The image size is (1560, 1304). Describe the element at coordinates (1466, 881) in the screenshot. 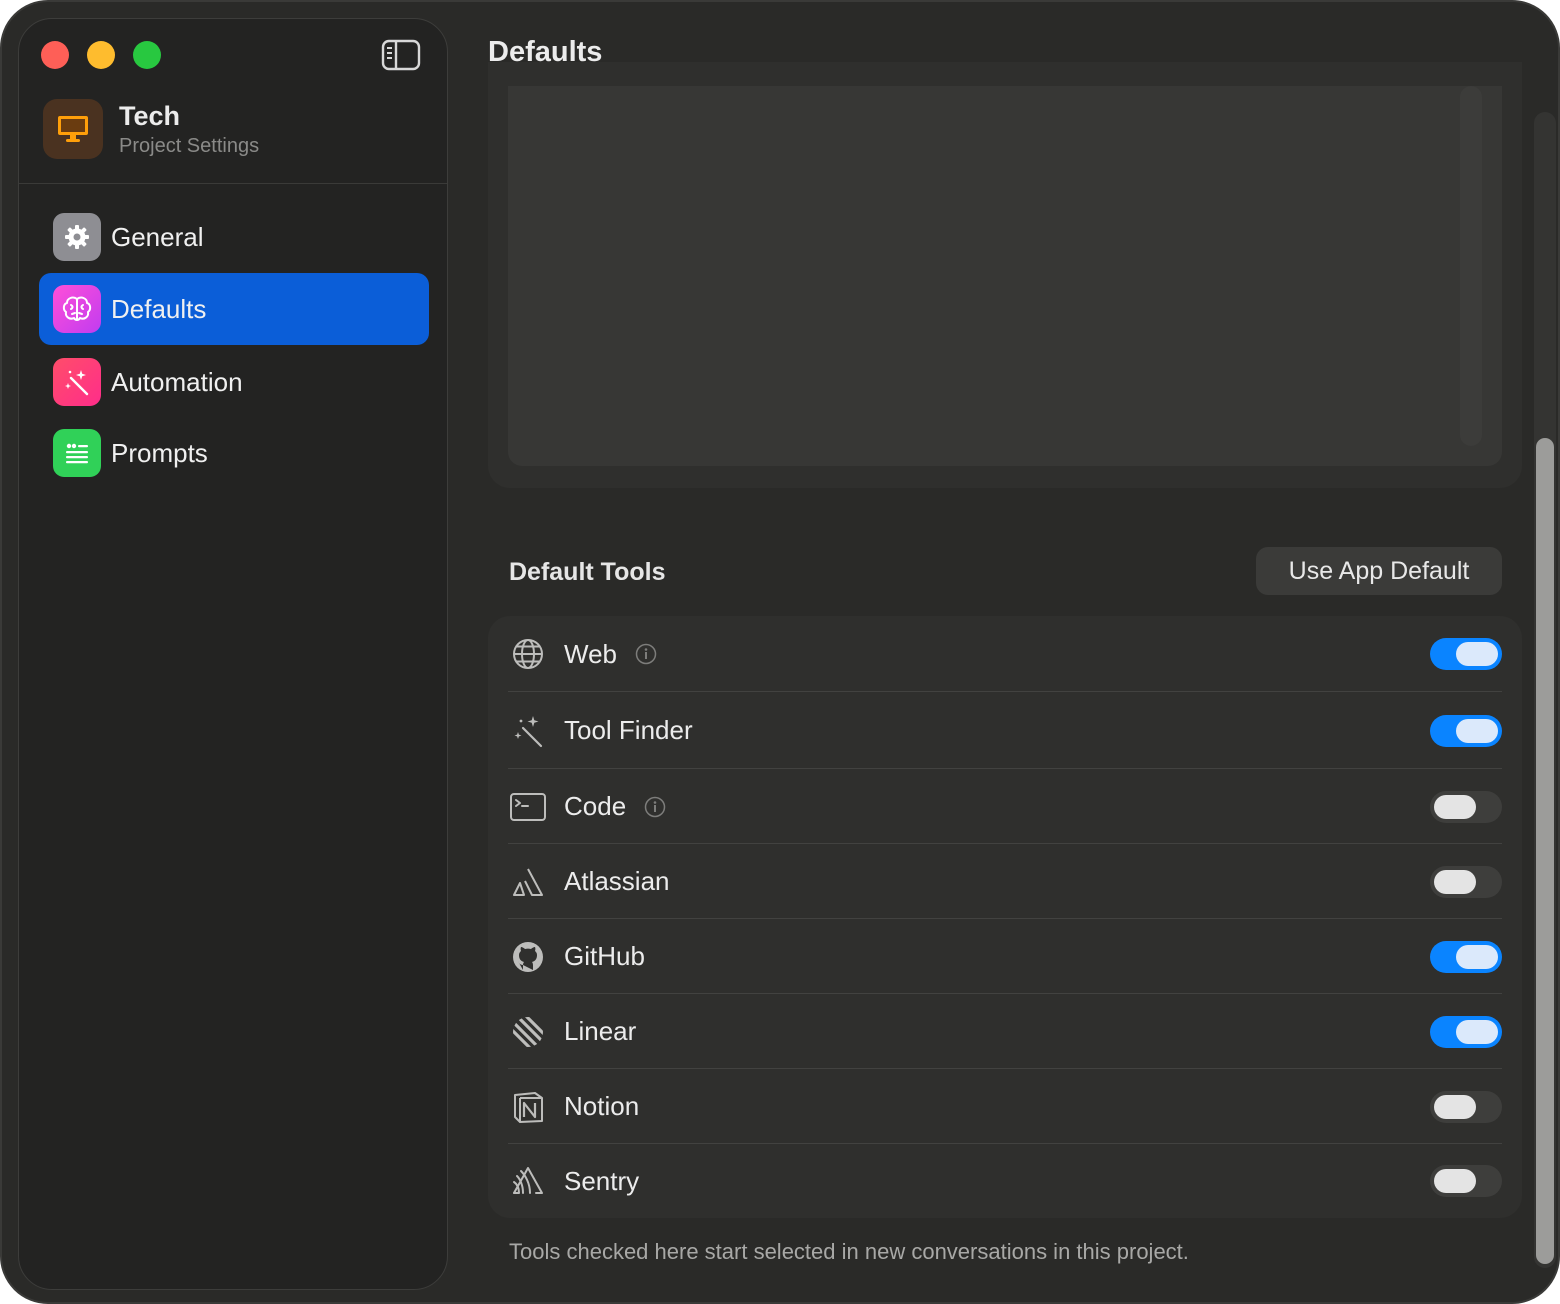

I see `atlassian-toggle` at that location.